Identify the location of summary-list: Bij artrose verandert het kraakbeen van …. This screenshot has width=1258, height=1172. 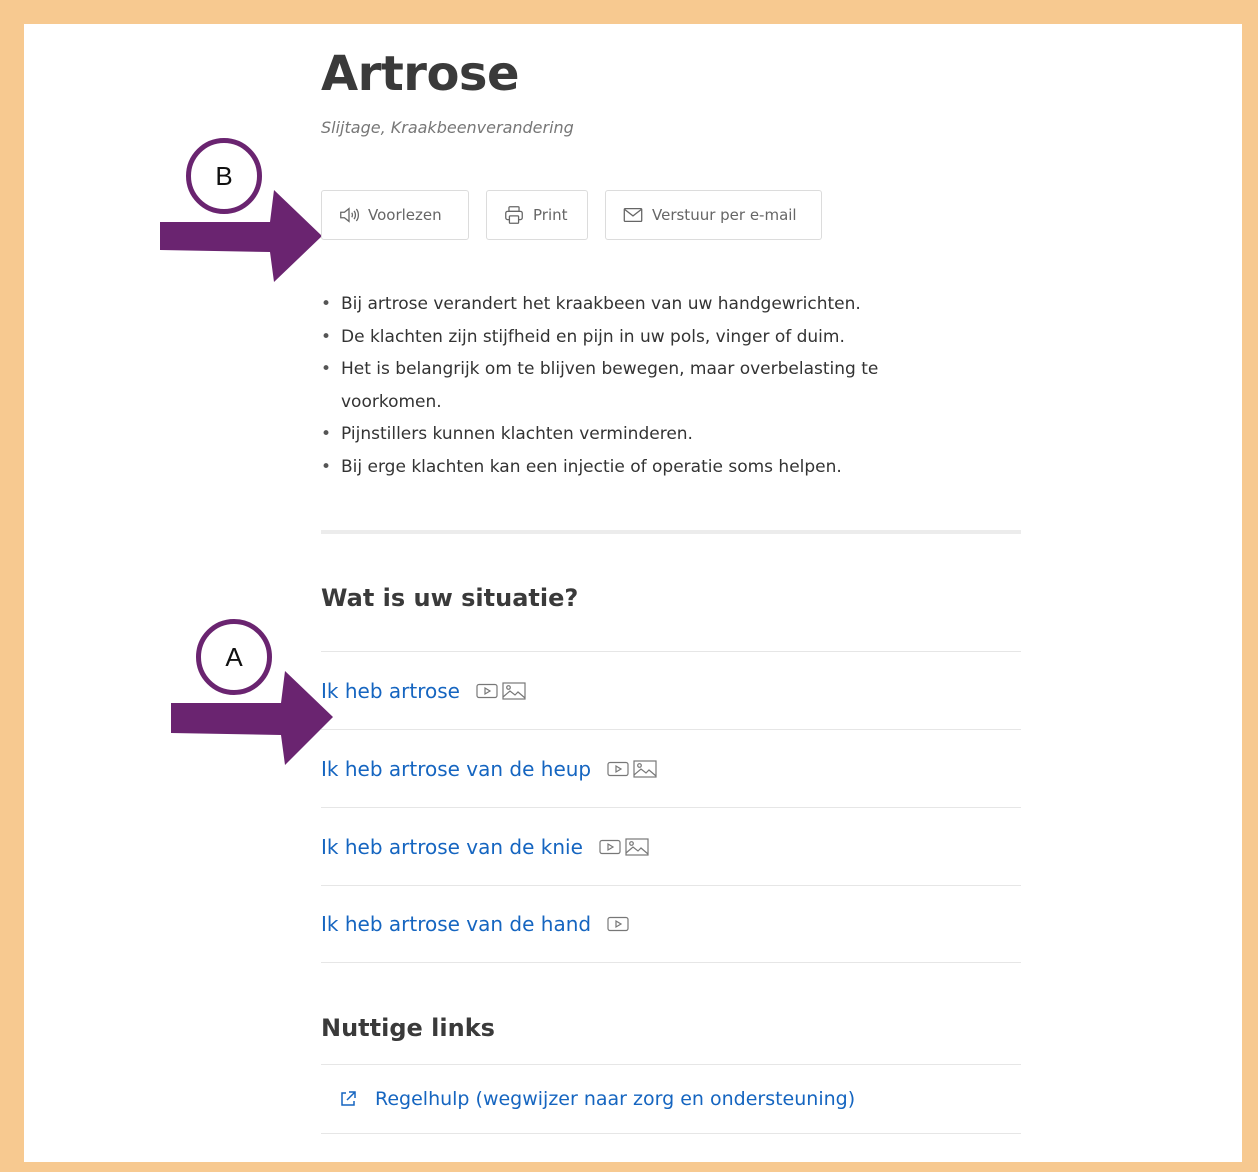
(641, 386).